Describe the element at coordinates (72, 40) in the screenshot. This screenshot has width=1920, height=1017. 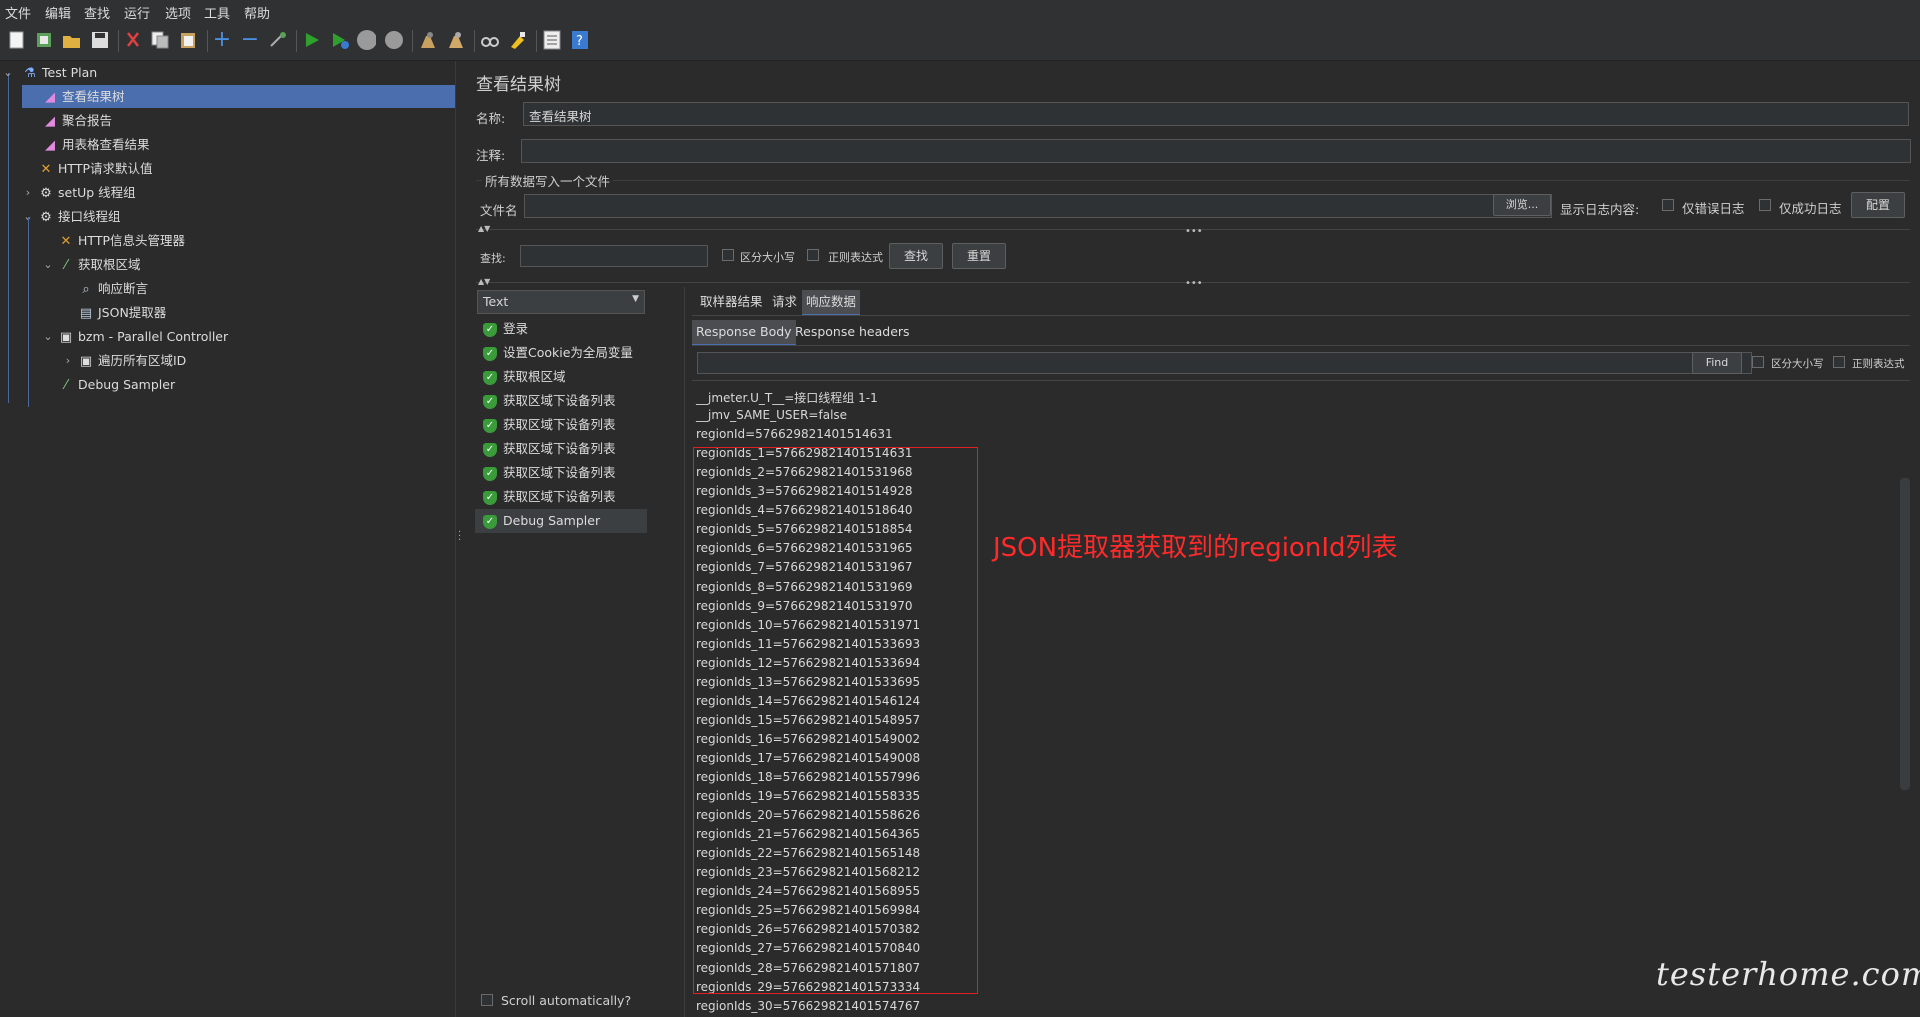
I see `open-icon` at that location.